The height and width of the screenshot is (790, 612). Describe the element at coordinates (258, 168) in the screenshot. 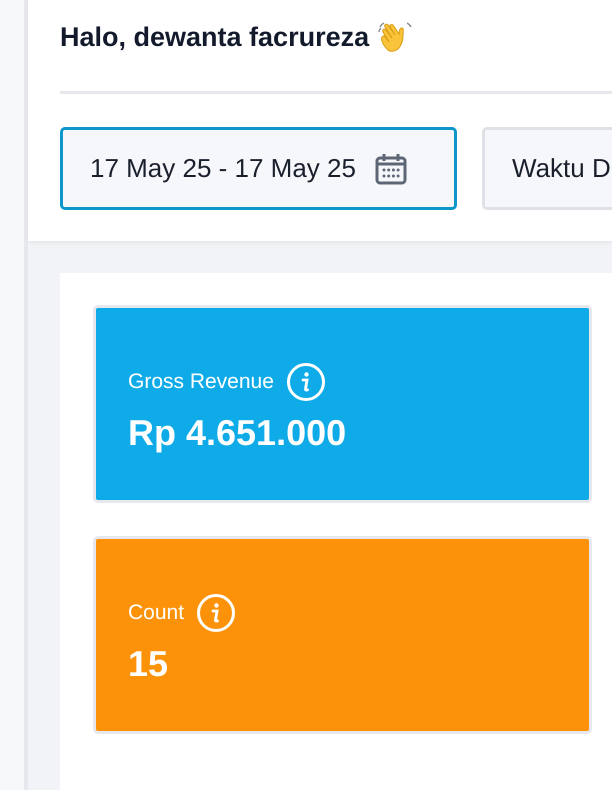

I see `date-range-field: 17 May 25 - 17 May 25` at that location.